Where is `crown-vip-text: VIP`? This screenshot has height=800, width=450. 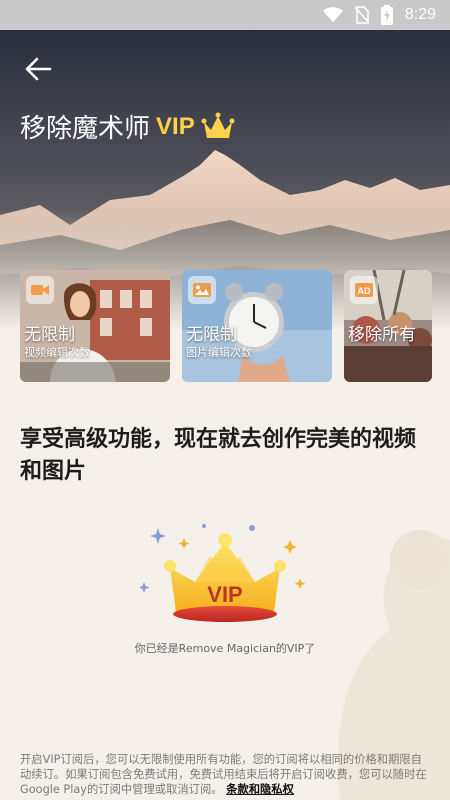 crown-vip-text: VIP is located at coordinates (224, 594).